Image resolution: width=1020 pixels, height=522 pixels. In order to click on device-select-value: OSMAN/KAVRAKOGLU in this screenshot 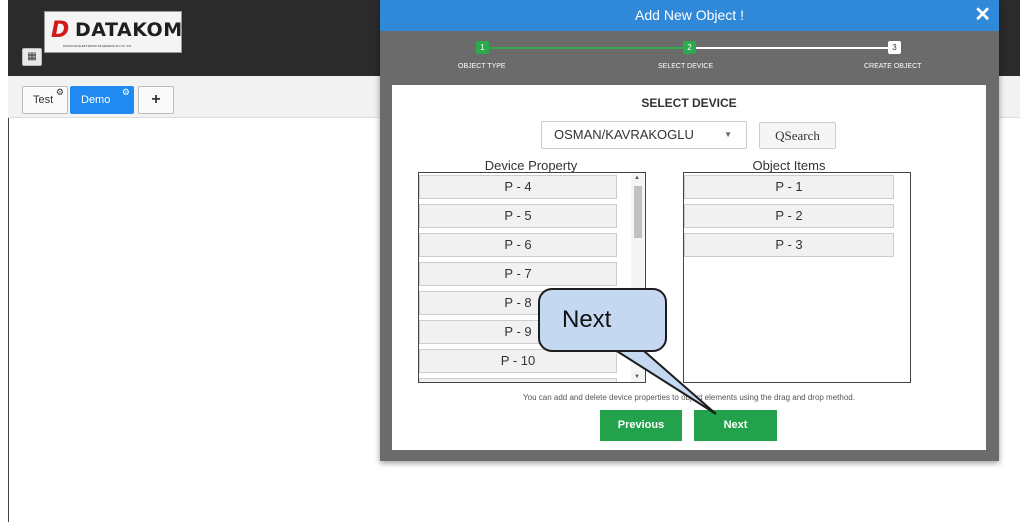, I will do `click(624, 134)`.